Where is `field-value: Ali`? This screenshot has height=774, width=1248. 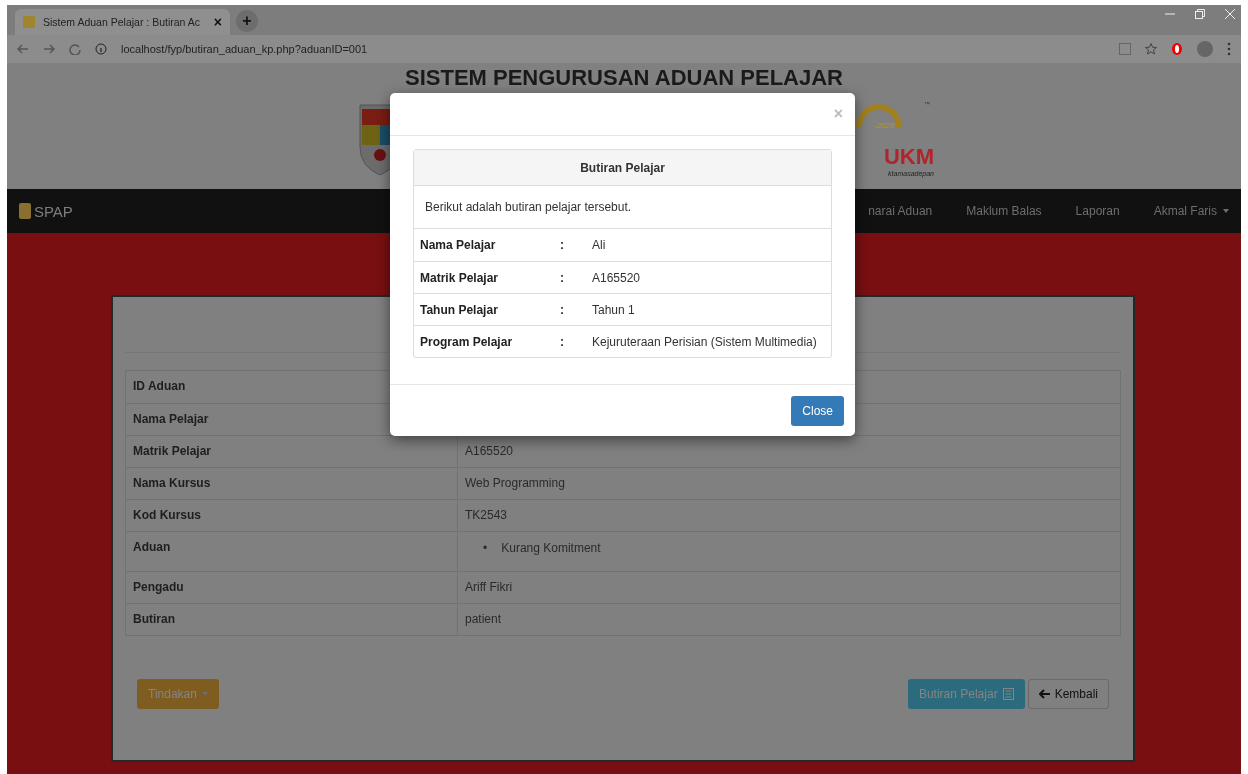
field-value: Ali is located at coordinates (599, 245).